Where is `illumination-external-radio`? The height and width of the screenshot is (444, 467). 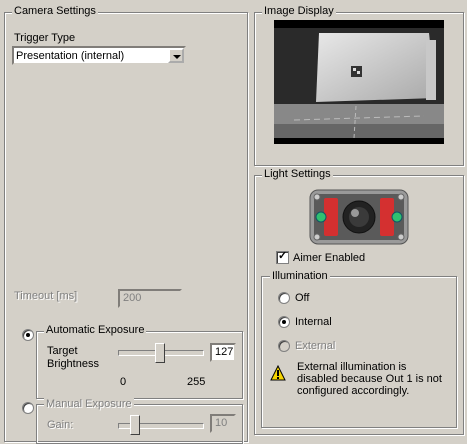
illumination-external-radio is located at coordinates (284, 346).